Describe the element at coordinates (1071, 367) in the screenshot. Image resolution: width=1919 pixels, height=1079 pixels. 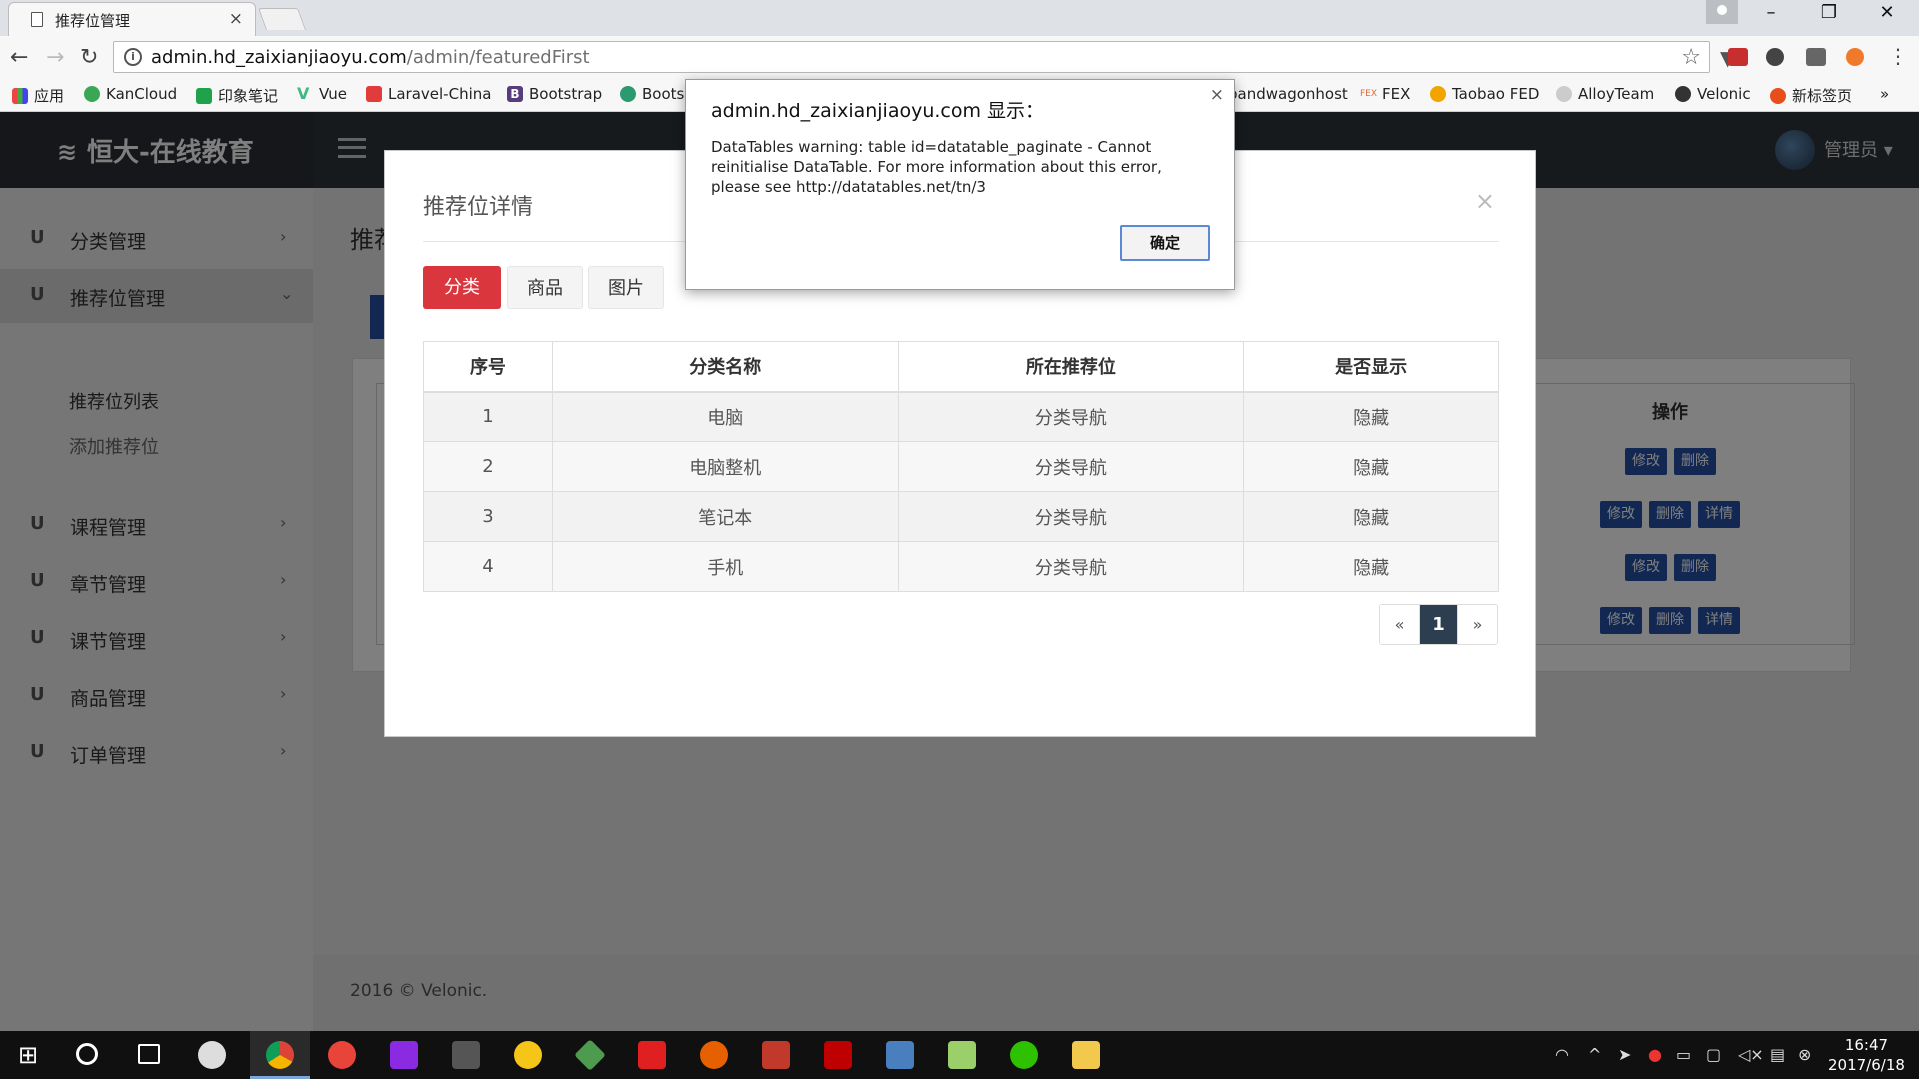
I see `column-header: 所在推荐位` at that location.